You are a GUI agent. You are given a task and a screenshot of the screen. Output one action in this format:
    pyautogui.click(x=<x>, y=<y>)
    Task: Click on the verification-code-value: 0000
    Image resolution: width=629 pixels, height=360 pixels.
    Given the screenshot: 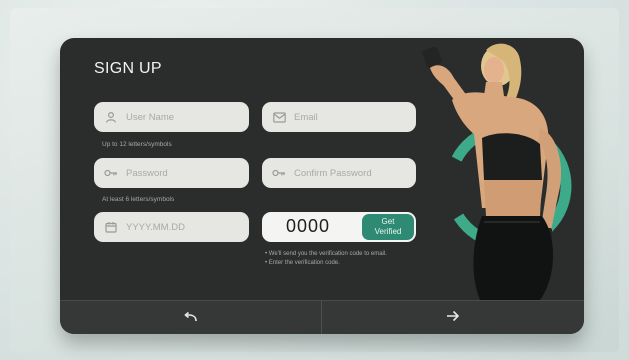 What is the action you would take?
    pyautogui.click(x=308, y=226)
    